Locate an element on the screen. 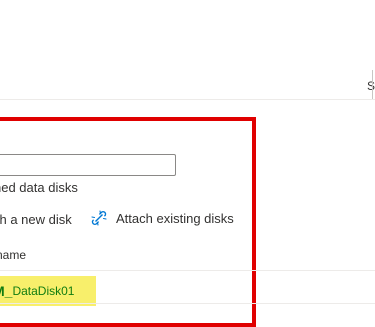 This screenshot has height=327, width=375. attach-existing-disks-button: Attach existing disks is located at coordinates (162, 218).